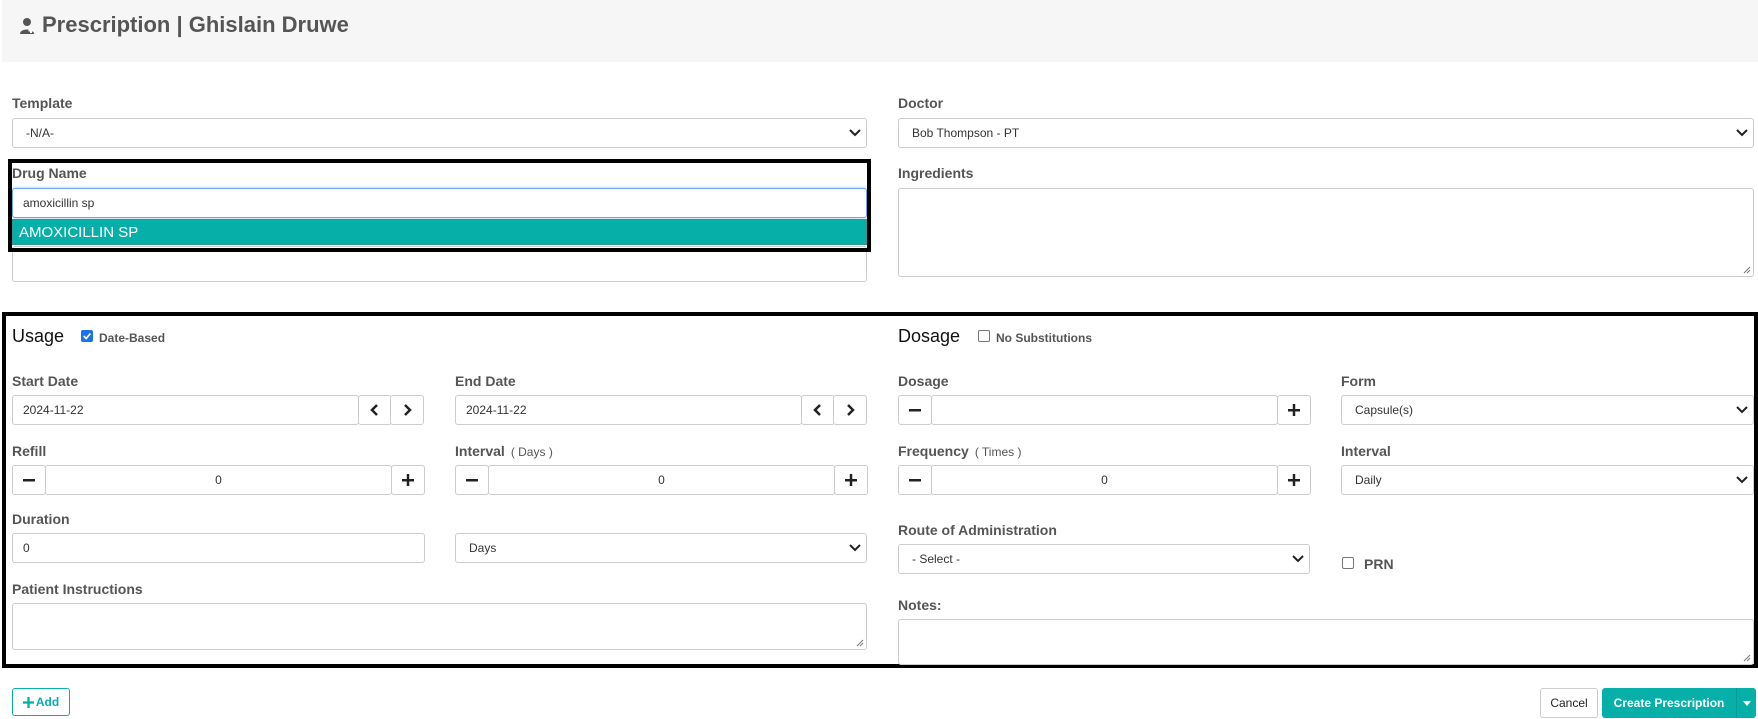 This screenshot has width=1758, height=719. What do you see at coordinates (27, 26) in the screenshot?
I see `user-doctor-icon` at bounding box center [27, 26].